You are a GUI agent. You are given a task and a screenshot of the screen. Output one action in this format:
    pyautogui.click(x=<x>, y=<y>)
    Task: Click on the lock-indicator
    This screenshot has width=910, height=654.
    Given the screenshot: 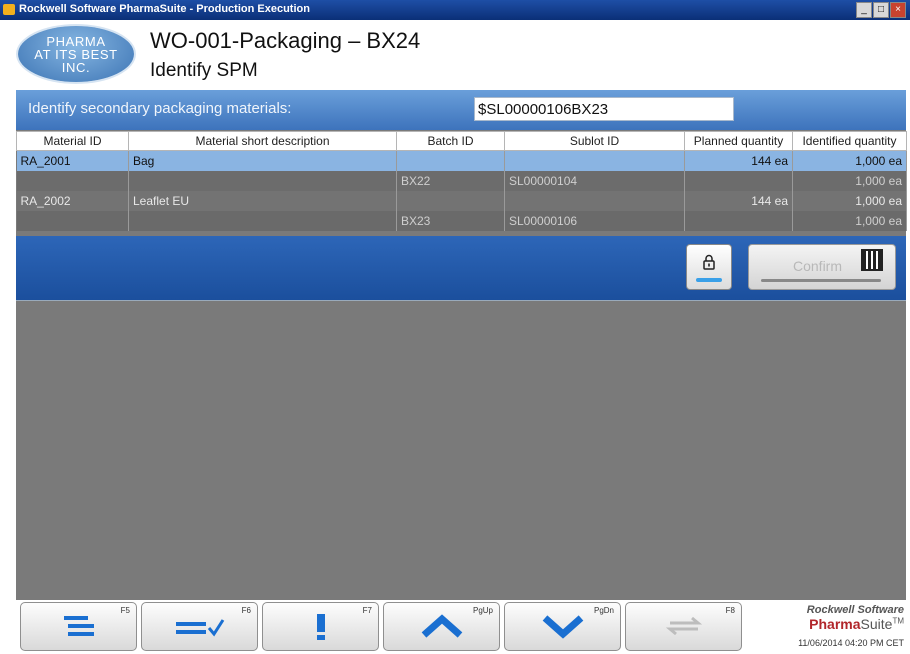 What is the action you would take?
    pyautogui.click(x=709, y=280)
    